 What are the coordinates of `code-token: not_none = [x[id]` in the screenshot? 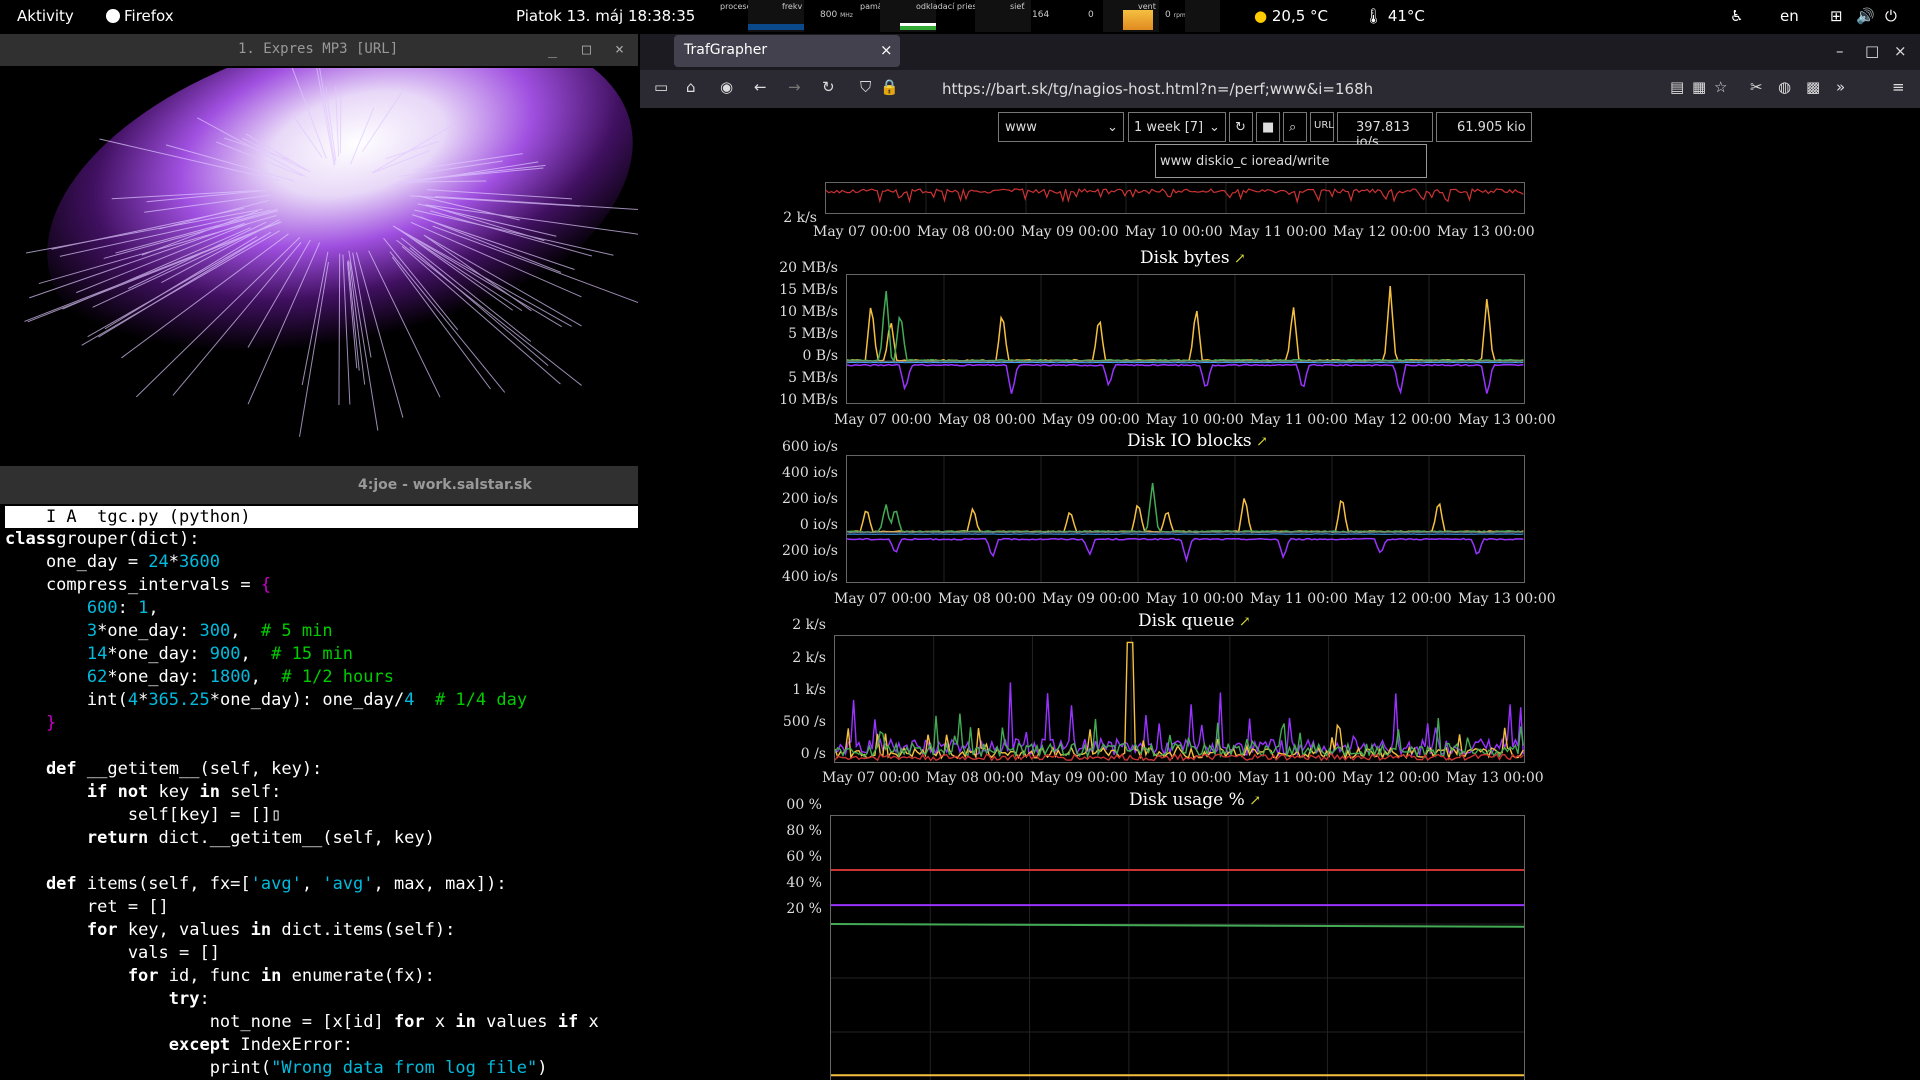 It's located at (199, 1022).